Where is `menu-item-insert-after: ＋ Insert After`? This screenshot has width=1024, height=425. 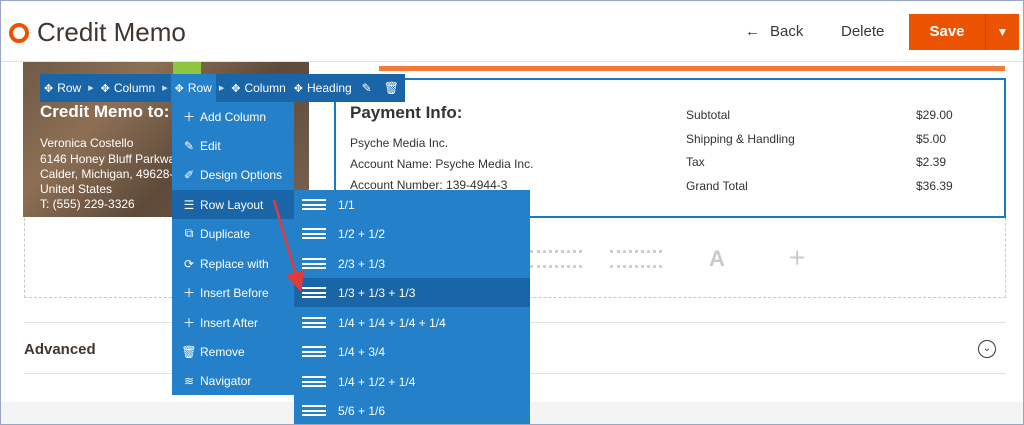
menu-item-insert-after: ＋ Insert After is located at coordinates (233, 322).